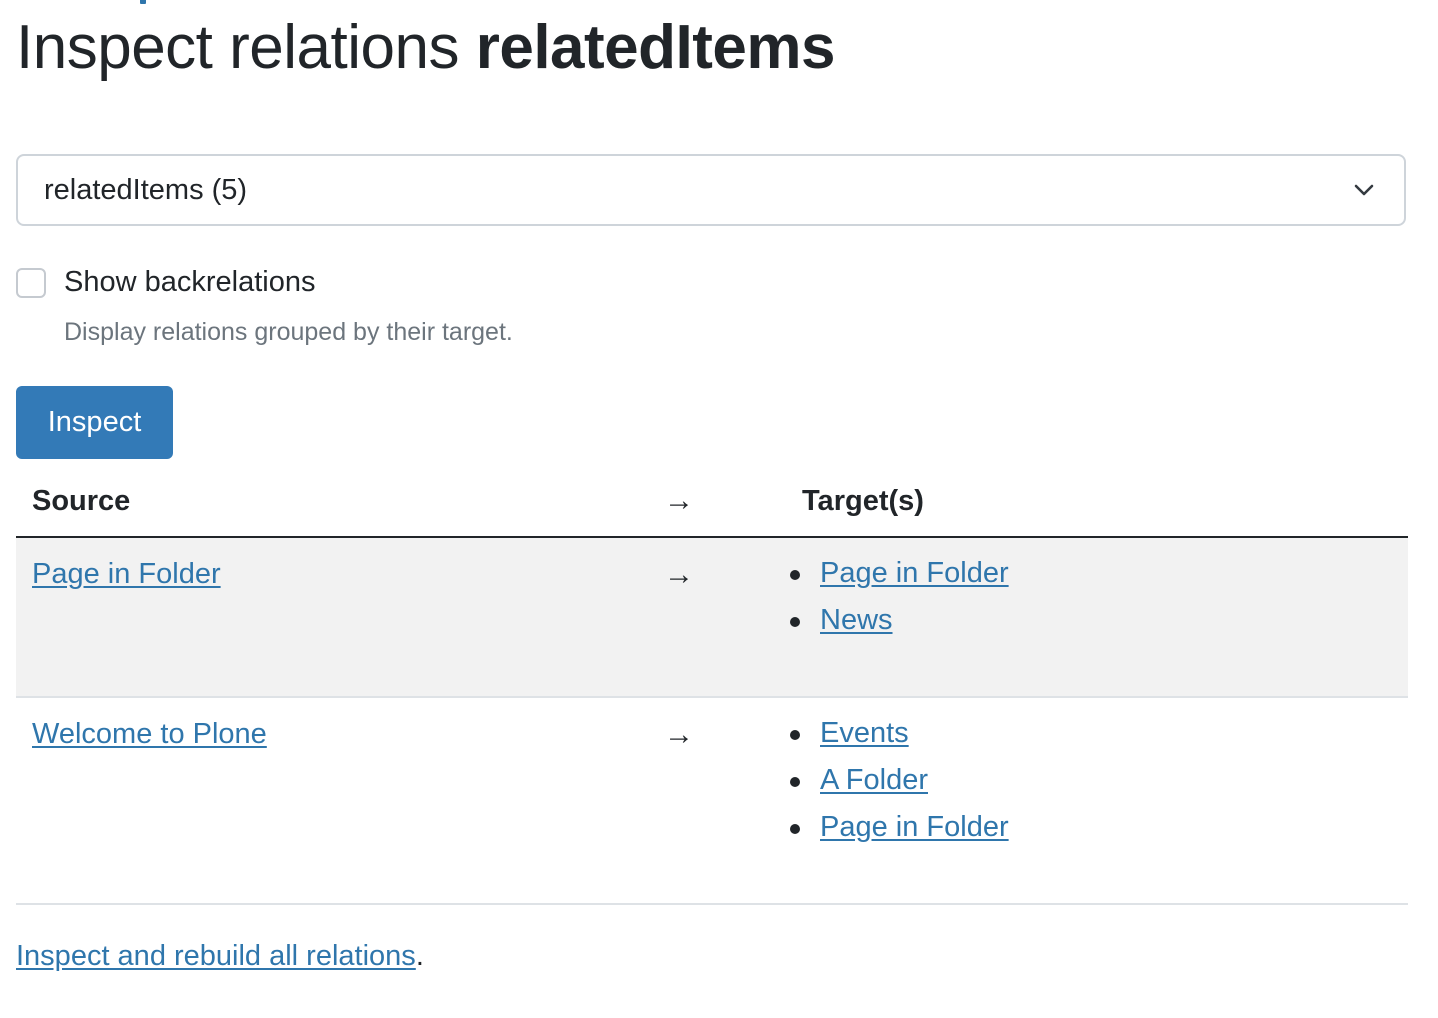  I want to click on targets-cell: Events A Folder Page in Folder, so click(1097, 799).